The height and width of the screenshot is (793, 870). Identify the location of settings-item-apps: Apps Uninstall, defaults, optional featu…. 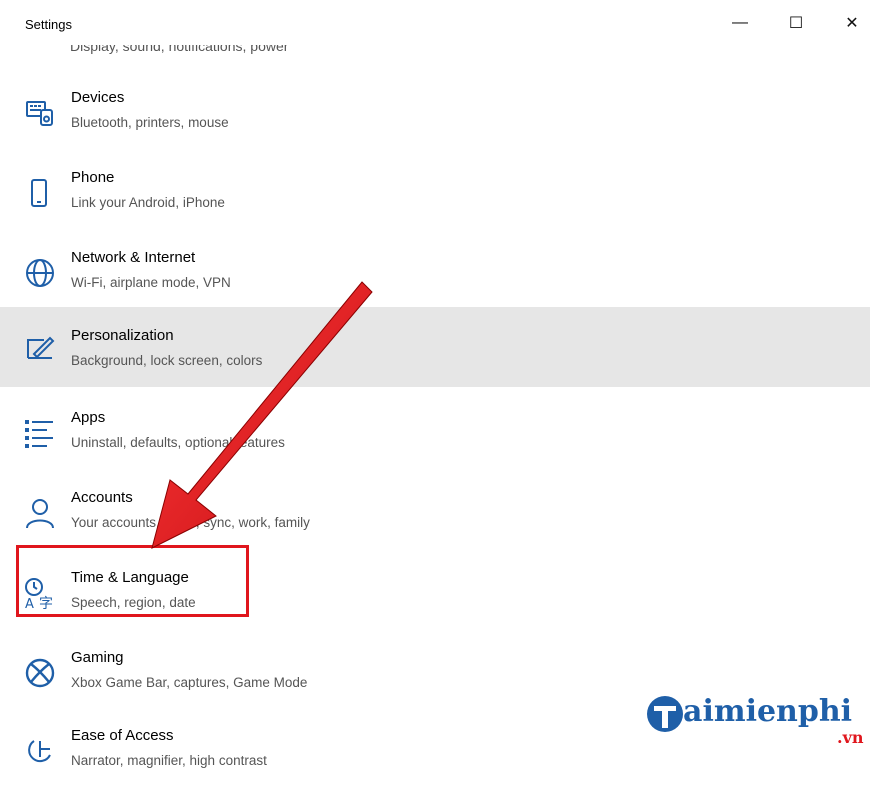
(435, 435).